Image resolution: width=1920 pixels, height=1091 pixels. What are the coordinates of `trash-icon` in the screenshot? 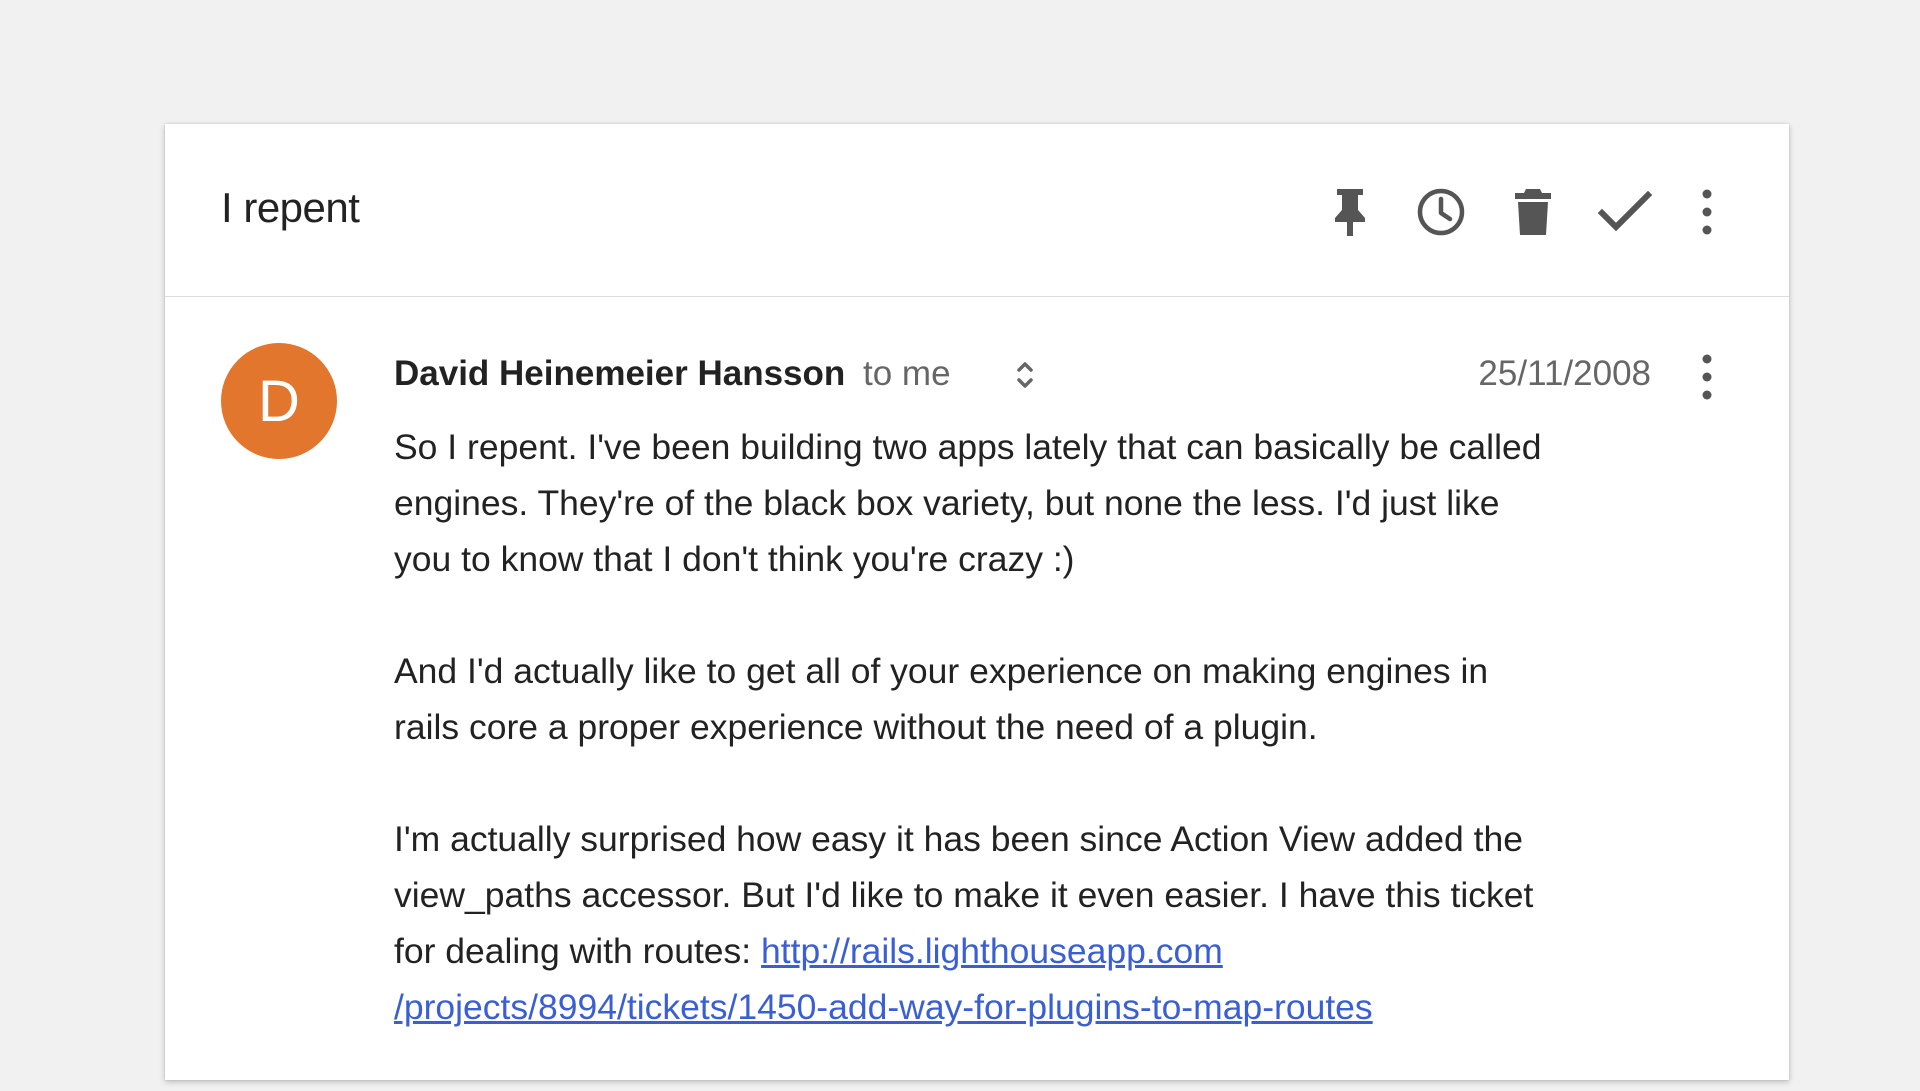 It's located at (1533, 212).